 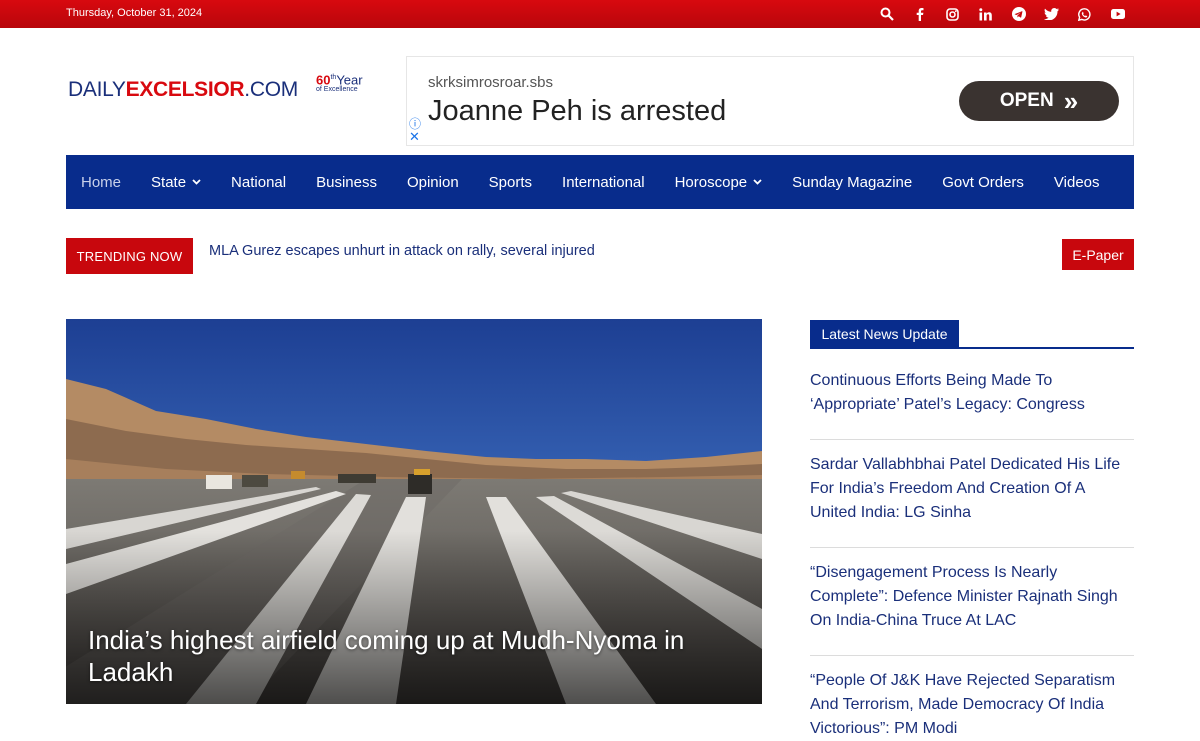 I want to click on nav-item-govt-orders: Govt Orders, so click(x=983, y=182).